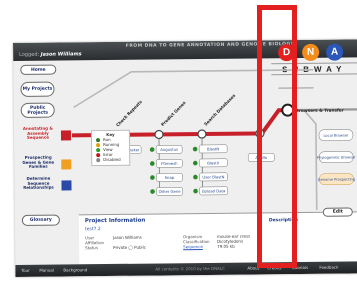  I want to click on tool-user-blastn: User BlastN, so click(210, 177).